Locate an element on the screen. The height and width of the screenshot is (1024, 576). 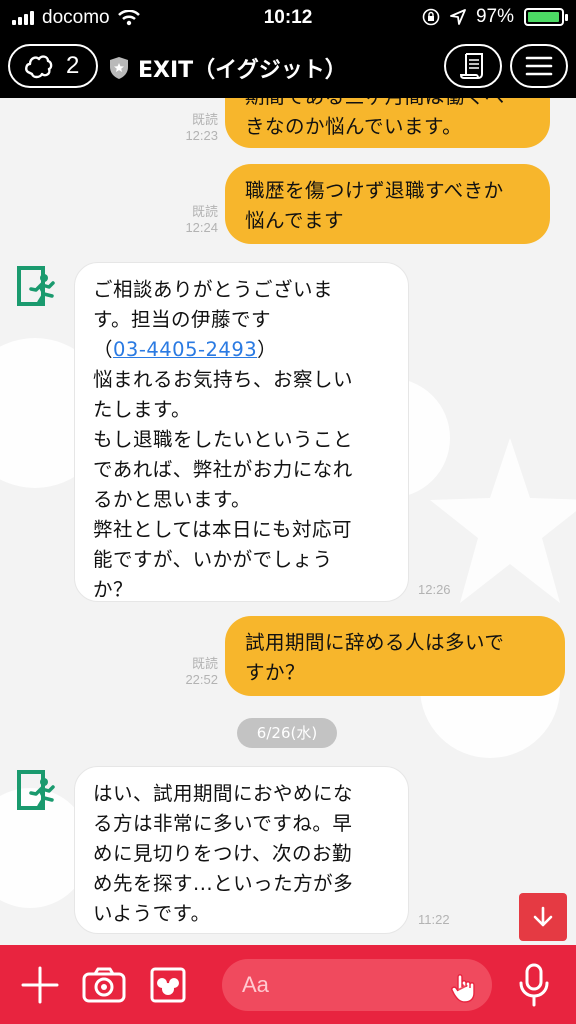
mic-icon is located at coordinates (534, 985).